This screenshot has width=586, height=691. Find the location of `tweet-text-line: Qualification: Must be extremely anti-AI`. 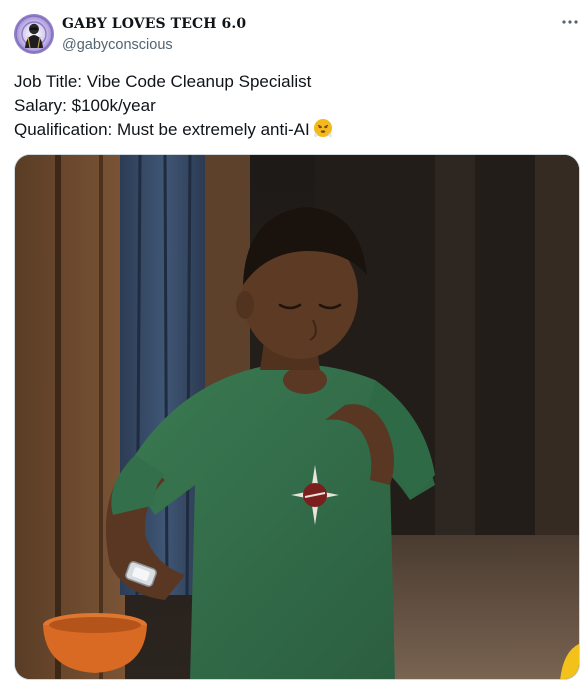

tweet-text-line: Qualification: Must be extremely anti-AI is located at coordinates (294, 131).